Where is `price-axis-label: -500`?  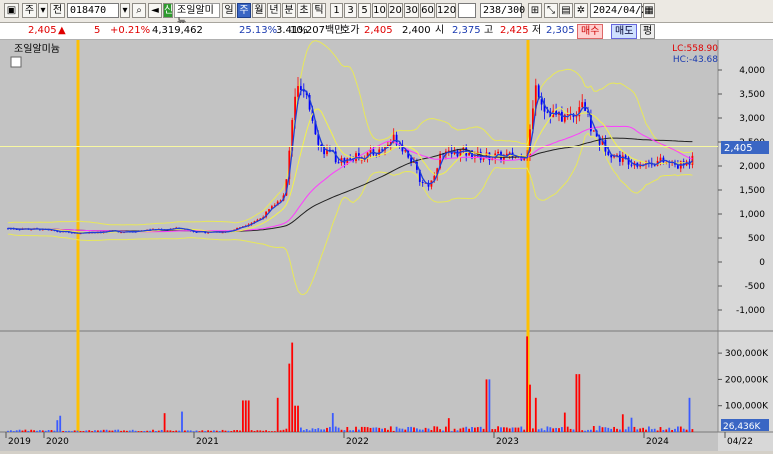 price-axis-label: -500 is located at coordinates (755, 287).